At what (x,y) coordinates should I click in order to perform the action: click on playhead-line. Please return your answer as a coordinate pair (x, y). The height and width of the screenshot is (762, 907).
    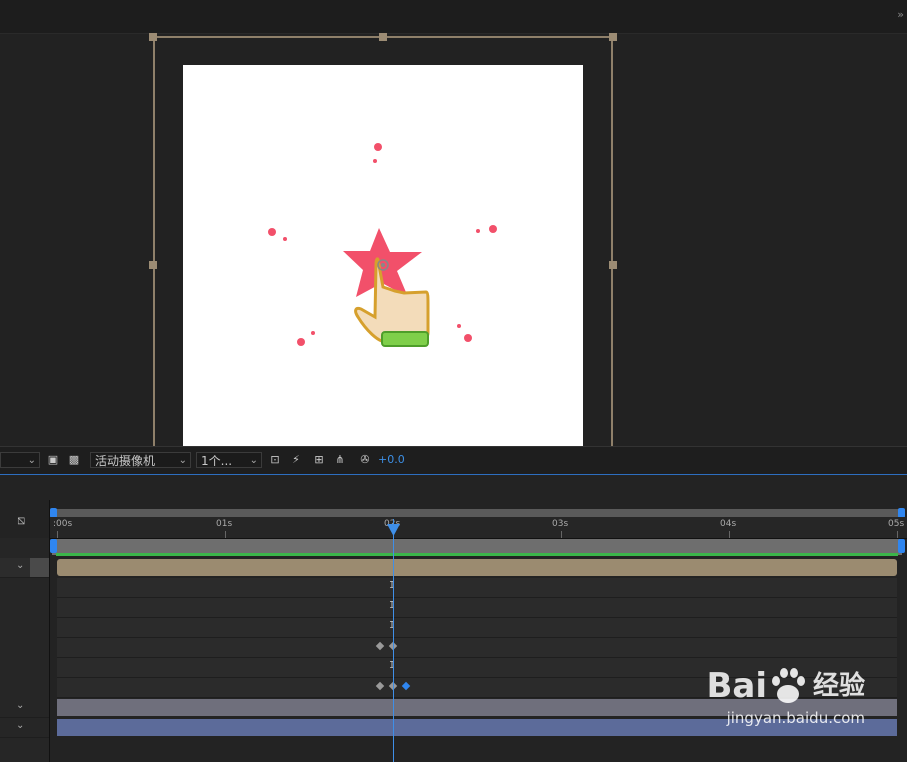
    Looking at the image, I should click on (393, 640).